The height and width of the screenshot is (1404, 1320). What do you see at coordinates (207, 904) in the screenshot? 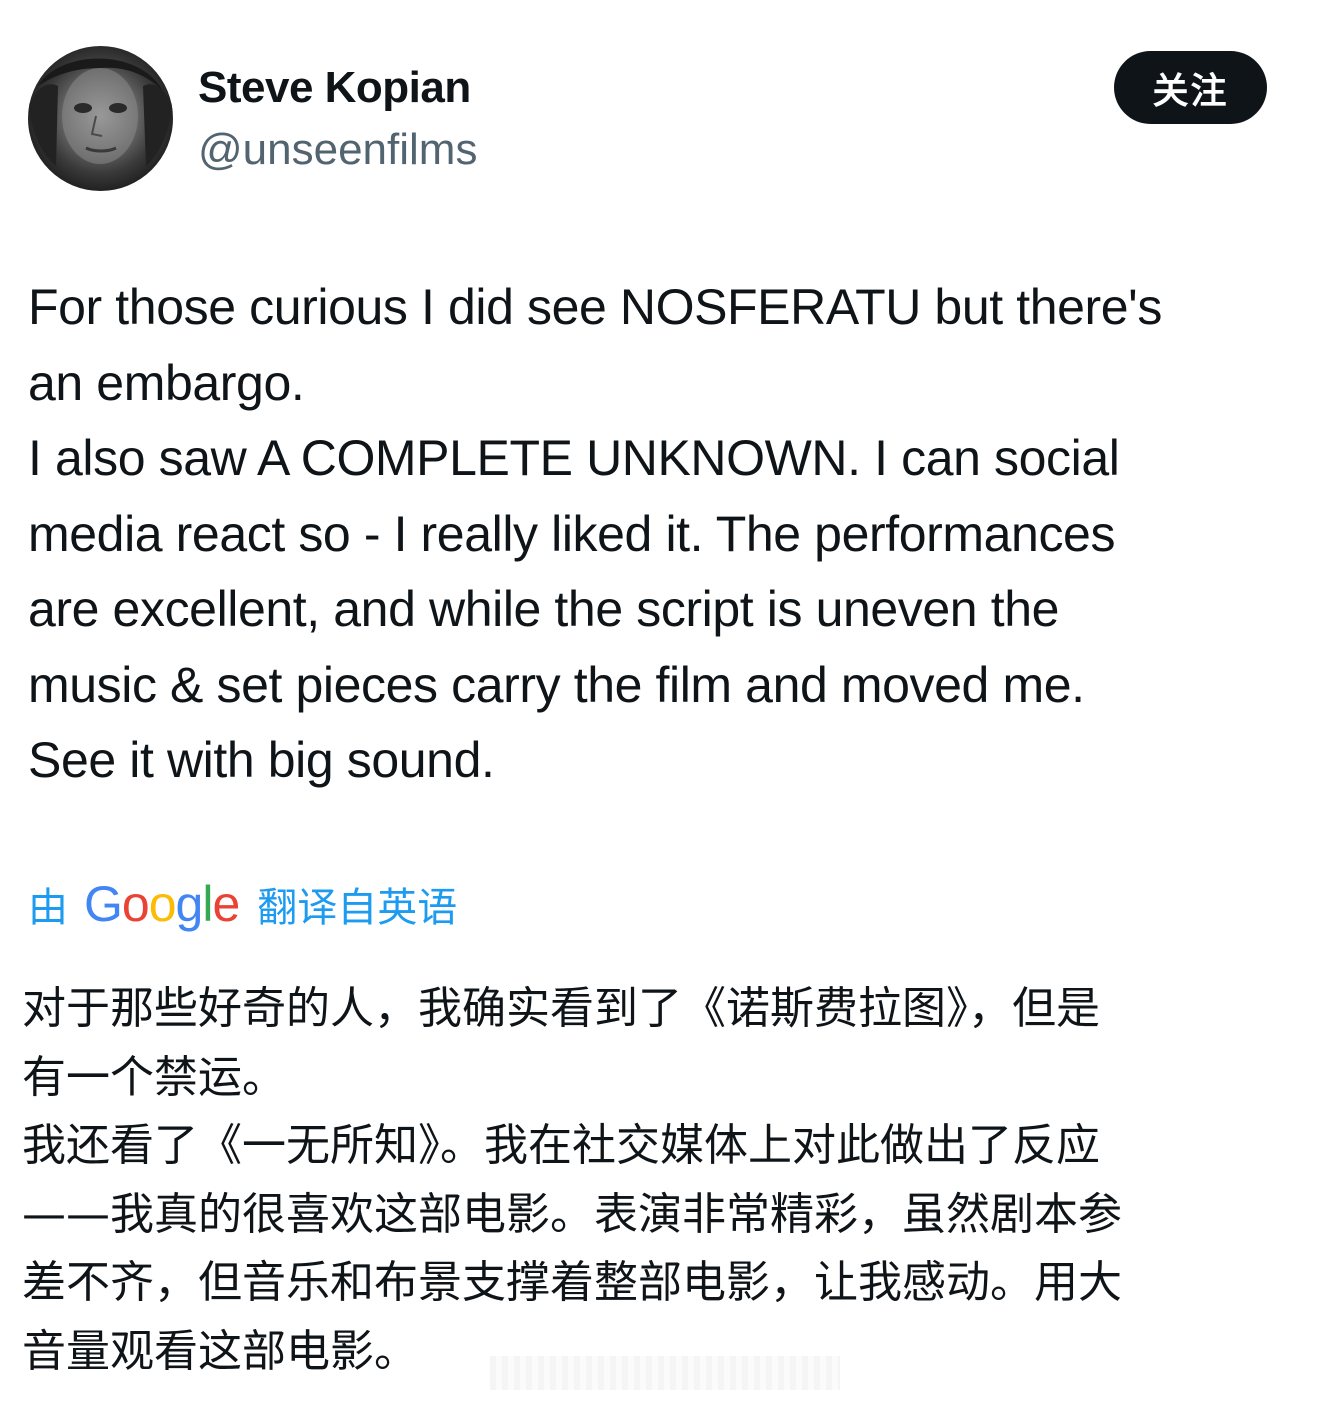
I see `google-logo-letter: l` at bounding box center [207, 904].